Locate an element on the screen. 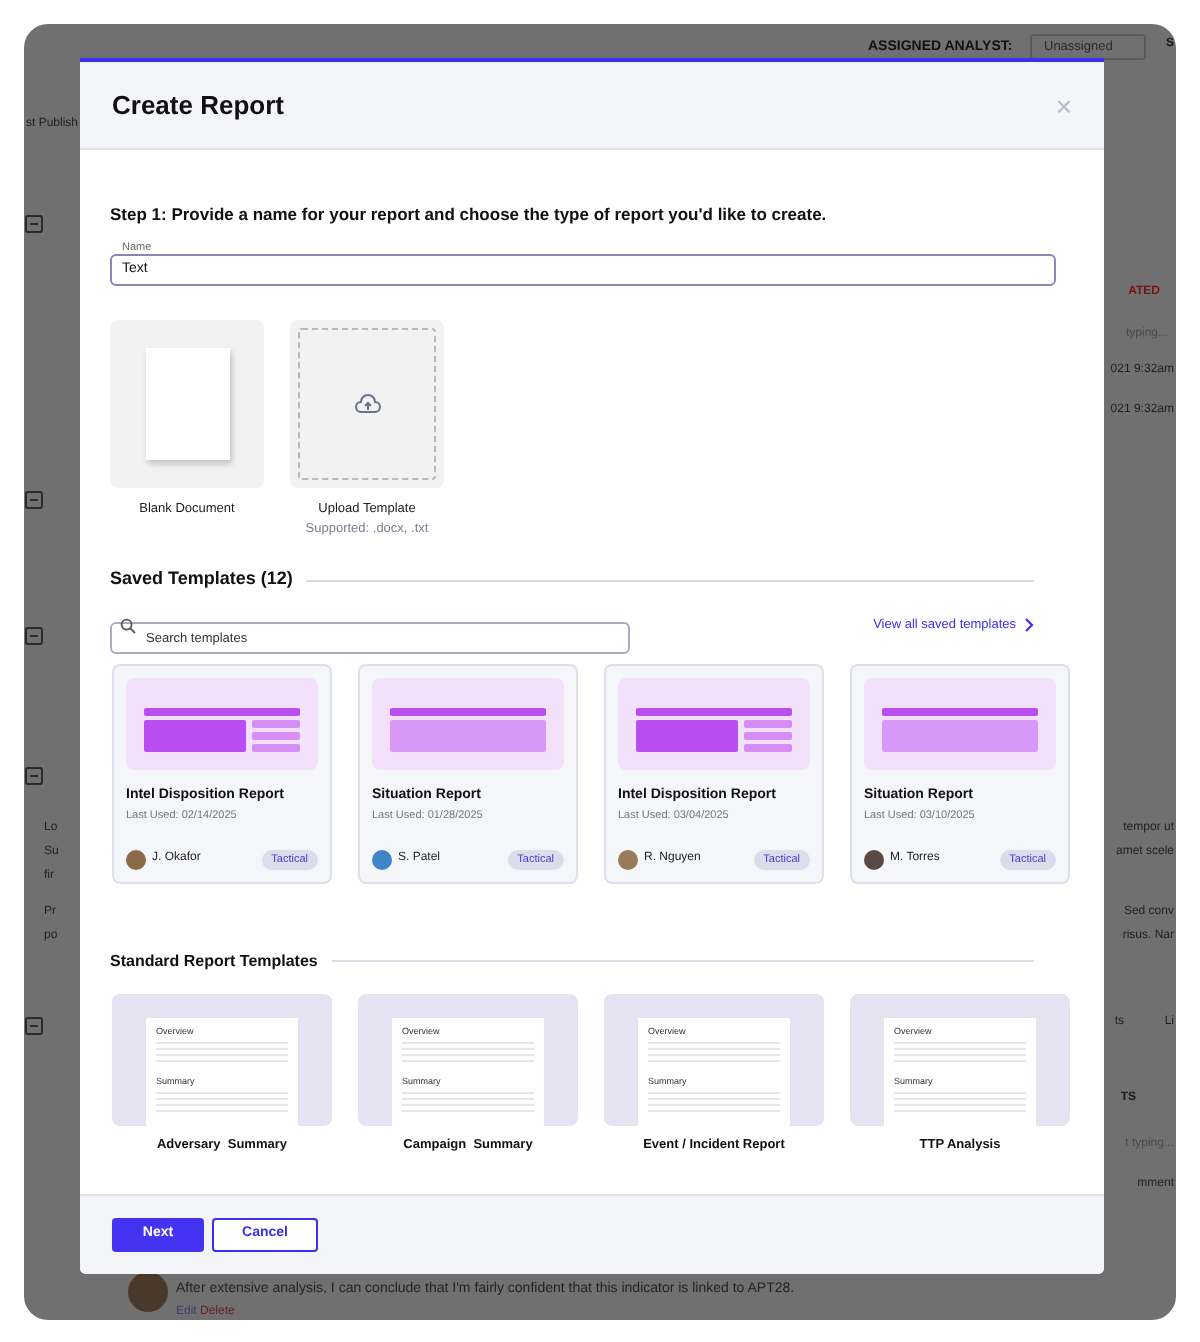  chevron-right-icon is located at coordinates (1029, 625).